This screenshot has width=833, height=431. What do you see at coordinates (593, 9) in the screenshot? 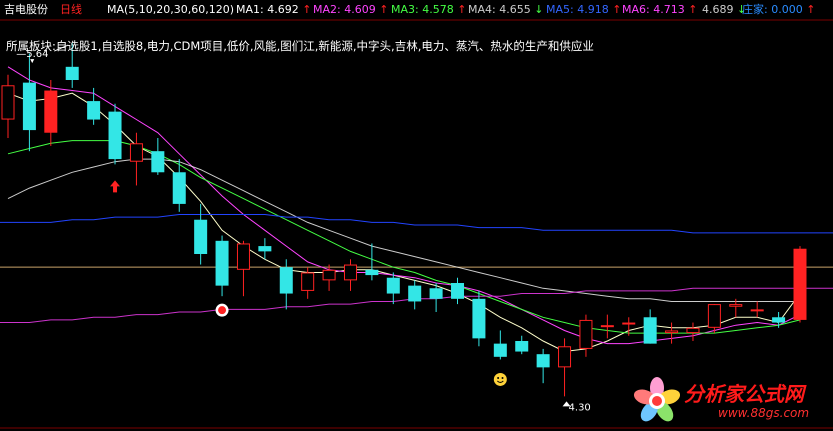
I see `indicator-value: 4.918` at bounding box center [593, 9].